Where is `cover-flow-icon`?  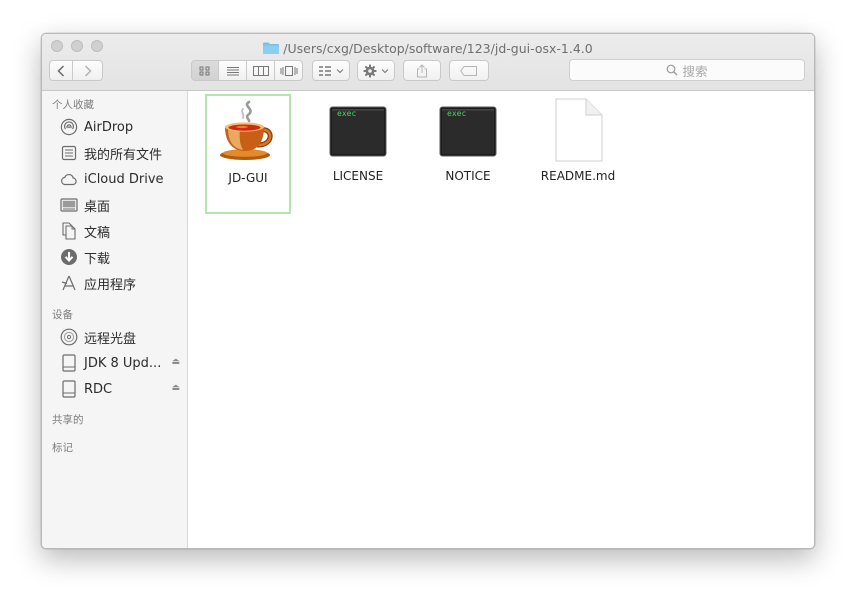 cover-flow-icon is located at coordinates (288, 70).